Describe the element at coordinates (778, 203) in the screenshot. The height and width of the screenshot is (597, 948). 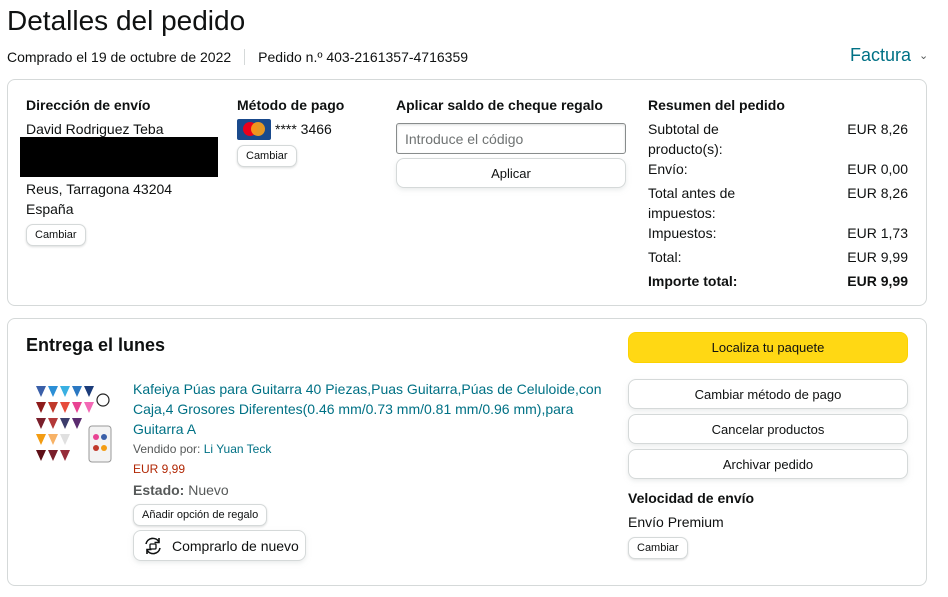
I see `summary-row-pretax: Total antes de impuestos: EUR 8,26` at that location.